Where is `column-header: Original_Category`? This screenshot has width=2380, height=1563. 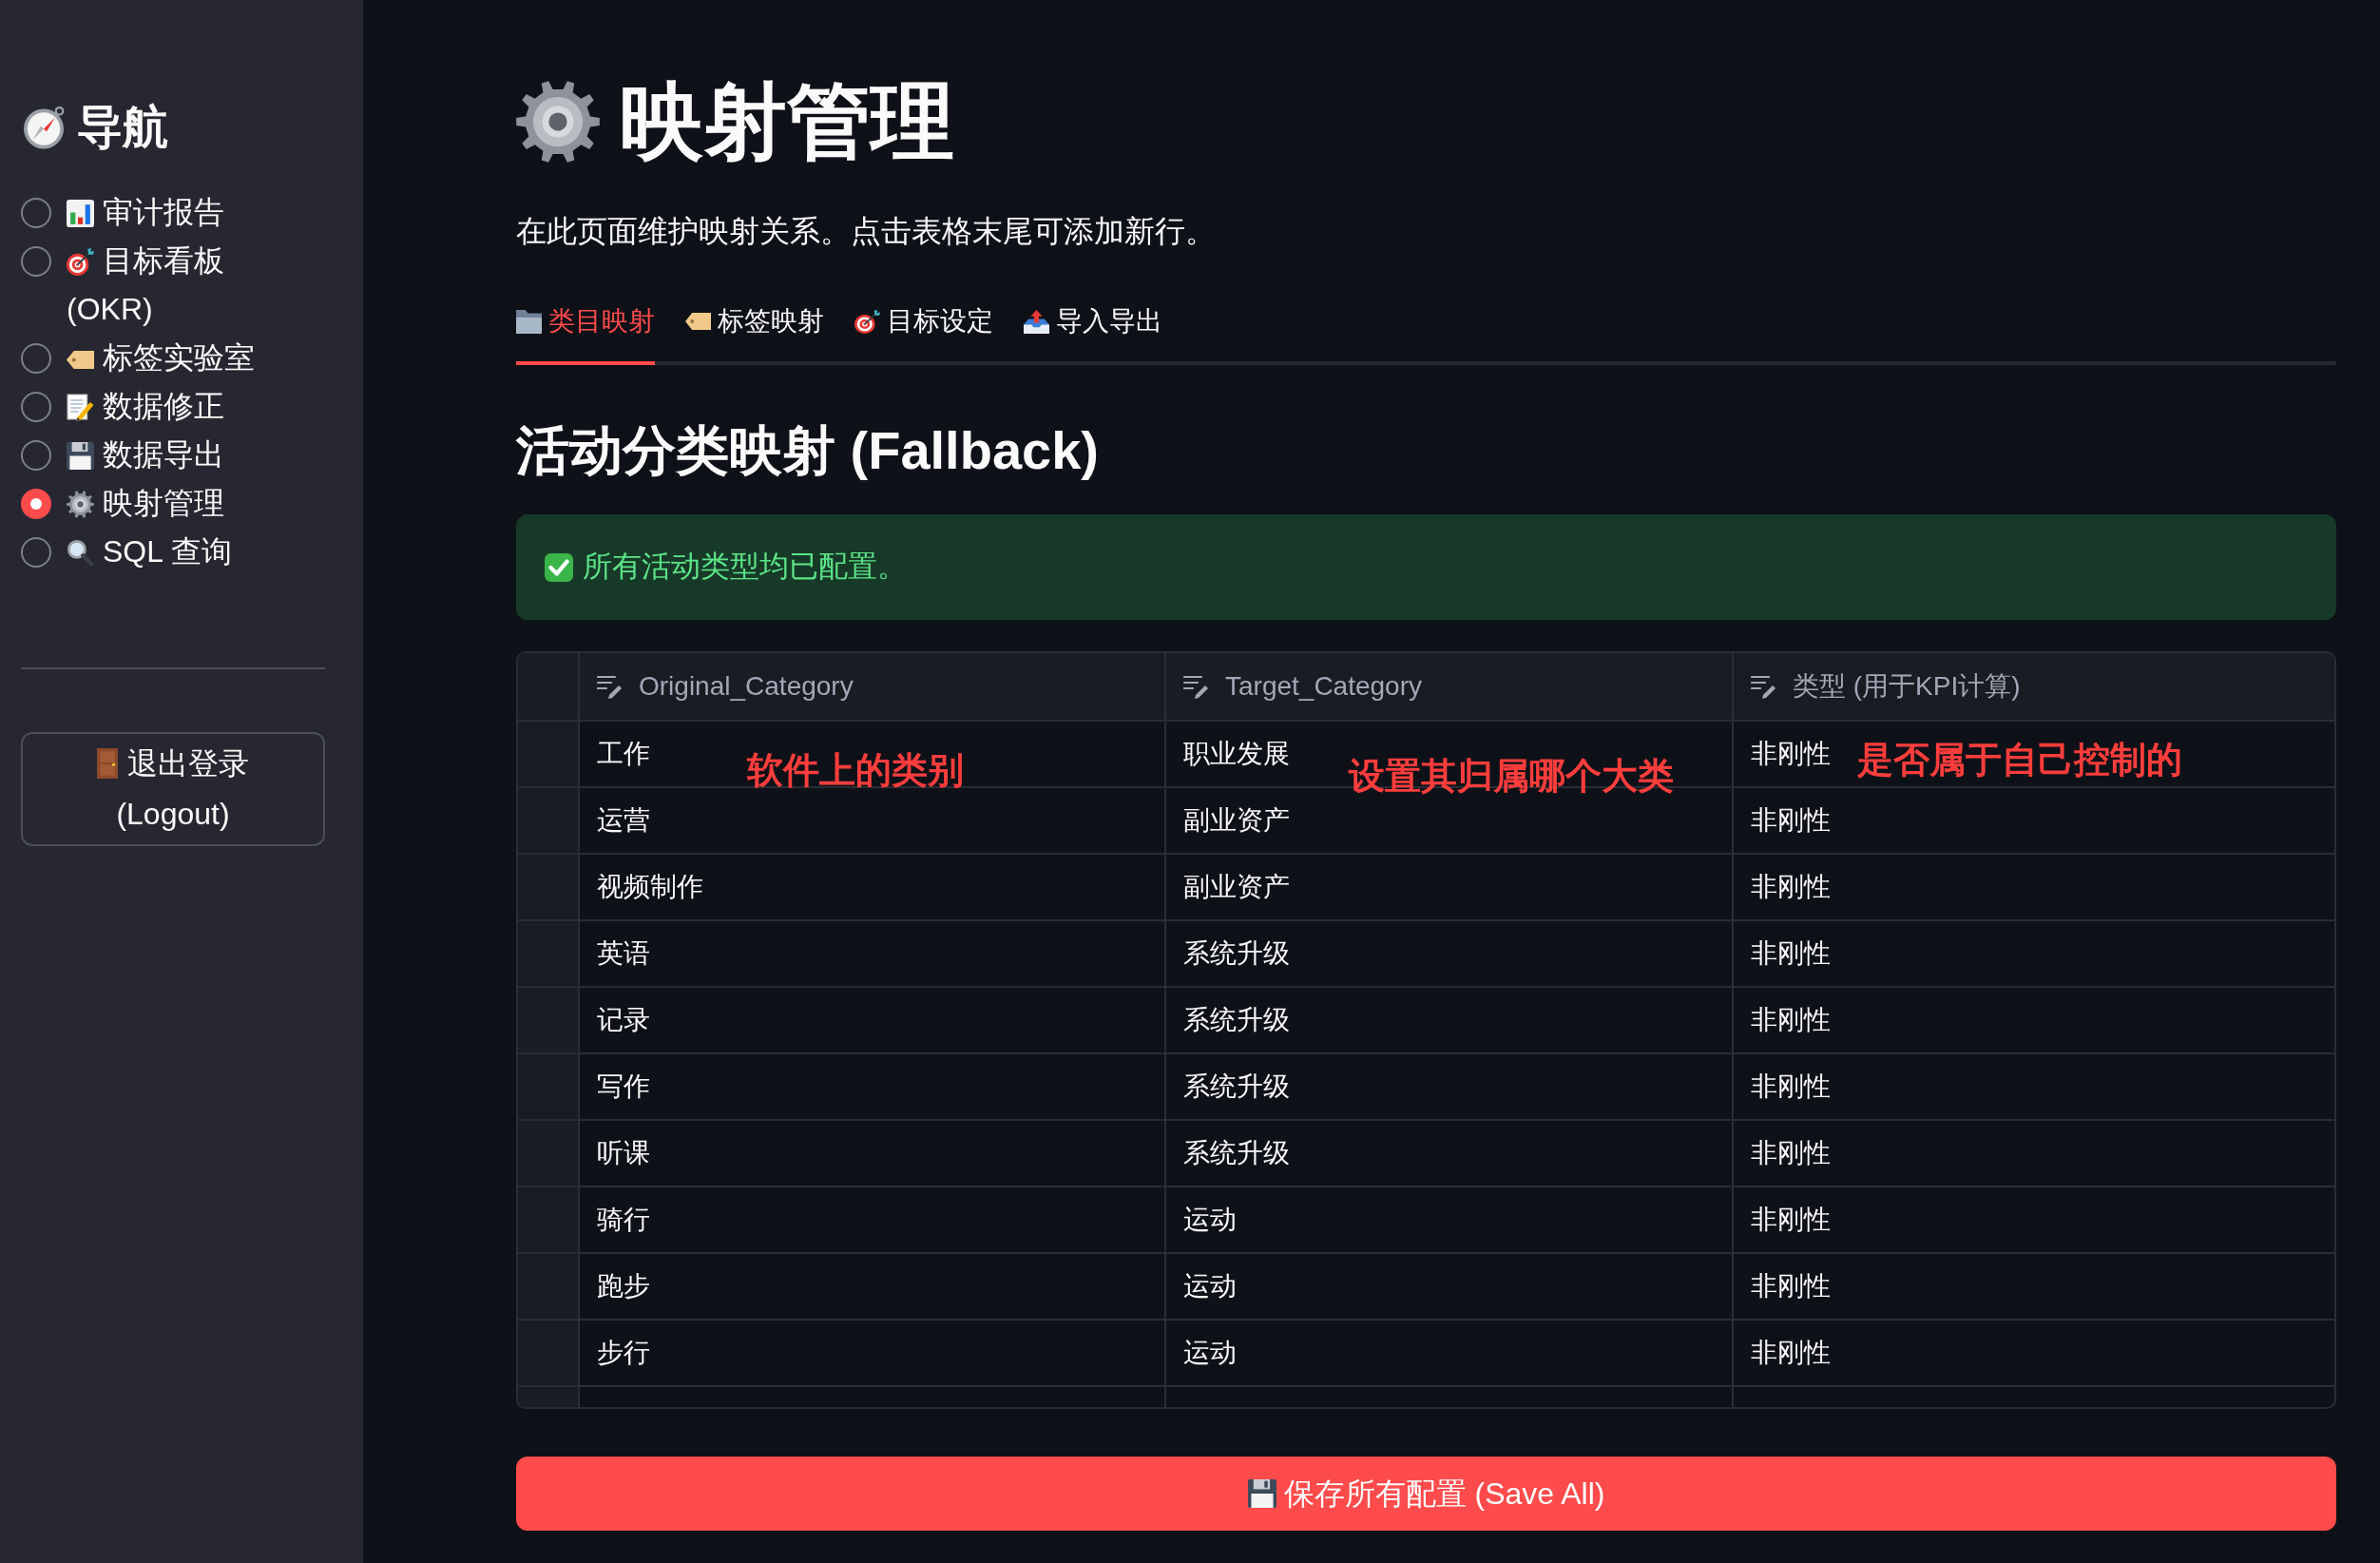 column-header: Original_Category is located at coordinates (746, 686).